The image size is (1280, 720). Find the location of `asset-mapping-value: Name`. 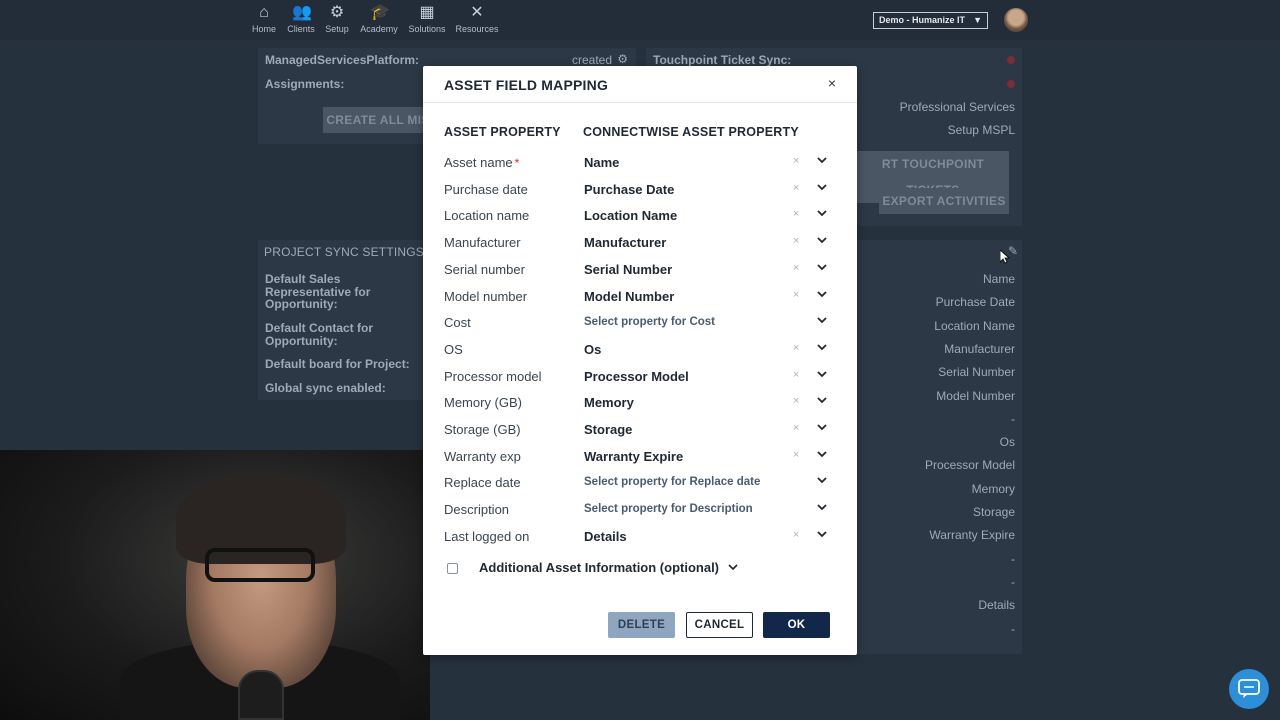

asset-mapping-value: Name is located at coordinates (998, 279).